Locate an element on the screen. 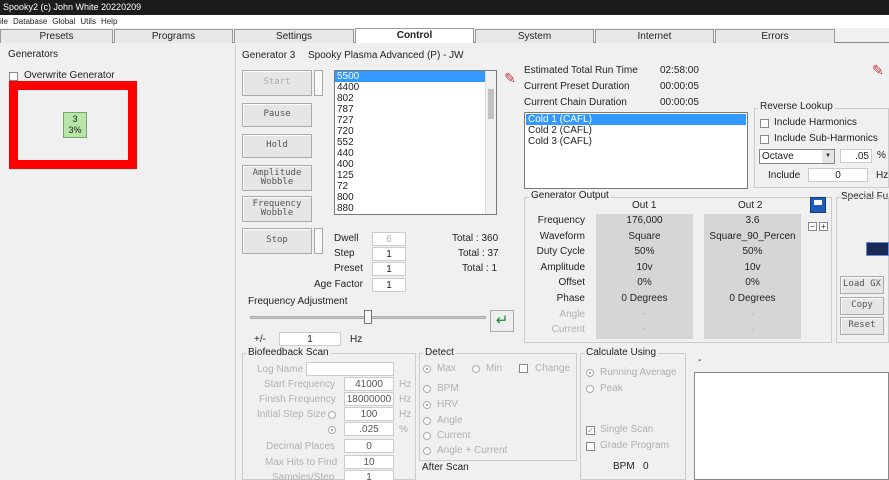 This screenshot has height=480, width=889. single-scan-checkbox: ✓ is located at coordinates (590, 430).